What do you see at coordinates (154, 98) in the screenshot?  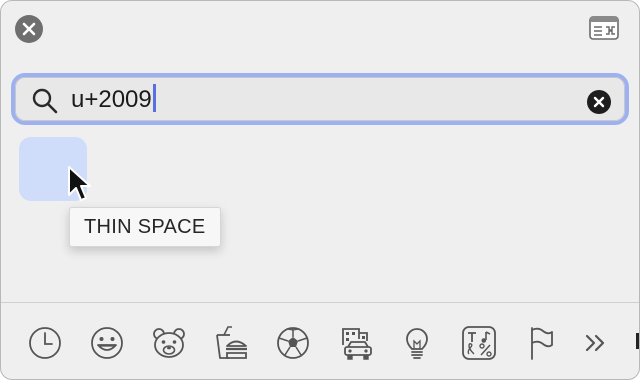 I see `text-caret` at bounding box center [154, 98].